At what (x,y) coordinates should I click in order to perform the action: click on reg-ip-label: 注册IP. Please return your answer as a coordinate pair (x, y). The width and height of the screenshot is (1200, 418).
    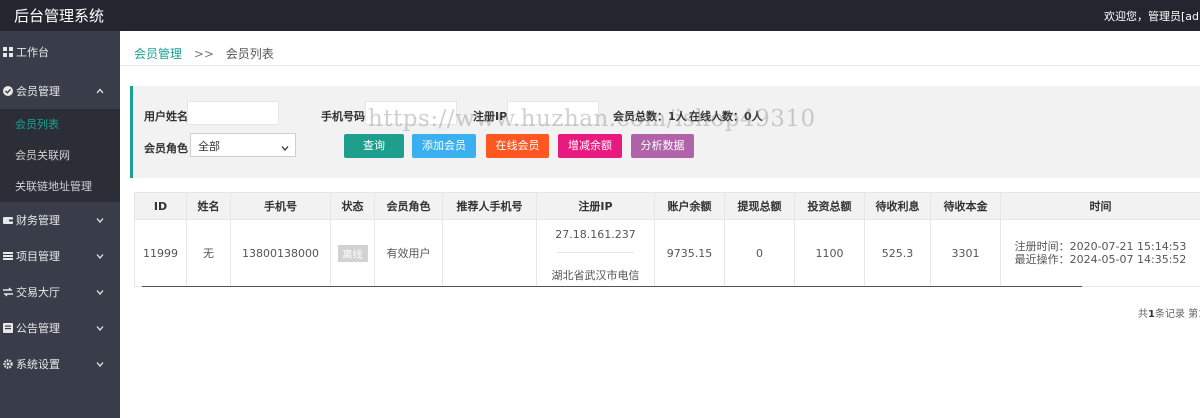
    Looking at the image, I should click on (490, 116).